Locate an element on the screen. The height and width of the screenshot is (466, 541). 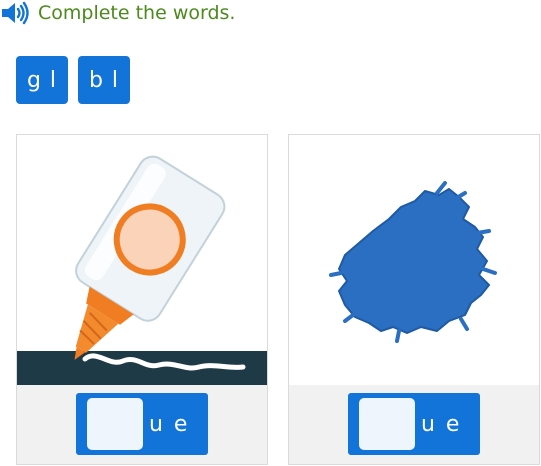
letter-tile-gl: g l is located at coordinates (42, 80).